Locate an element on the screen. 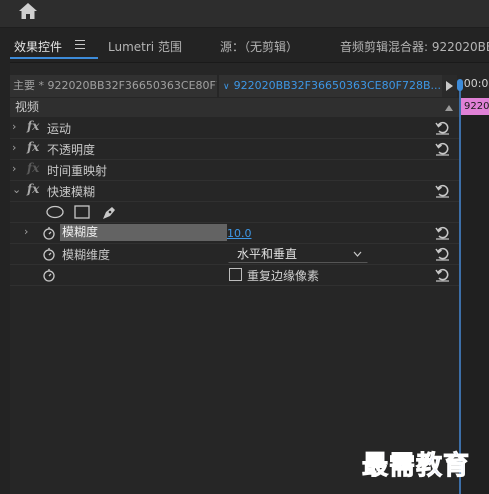 This screenshot has width=489, height=494. effect-label: 运动 is located at coordinates (59, 129).